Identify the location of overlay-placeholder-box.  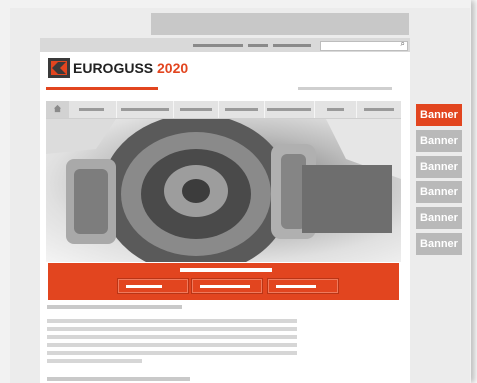
(347, 199).